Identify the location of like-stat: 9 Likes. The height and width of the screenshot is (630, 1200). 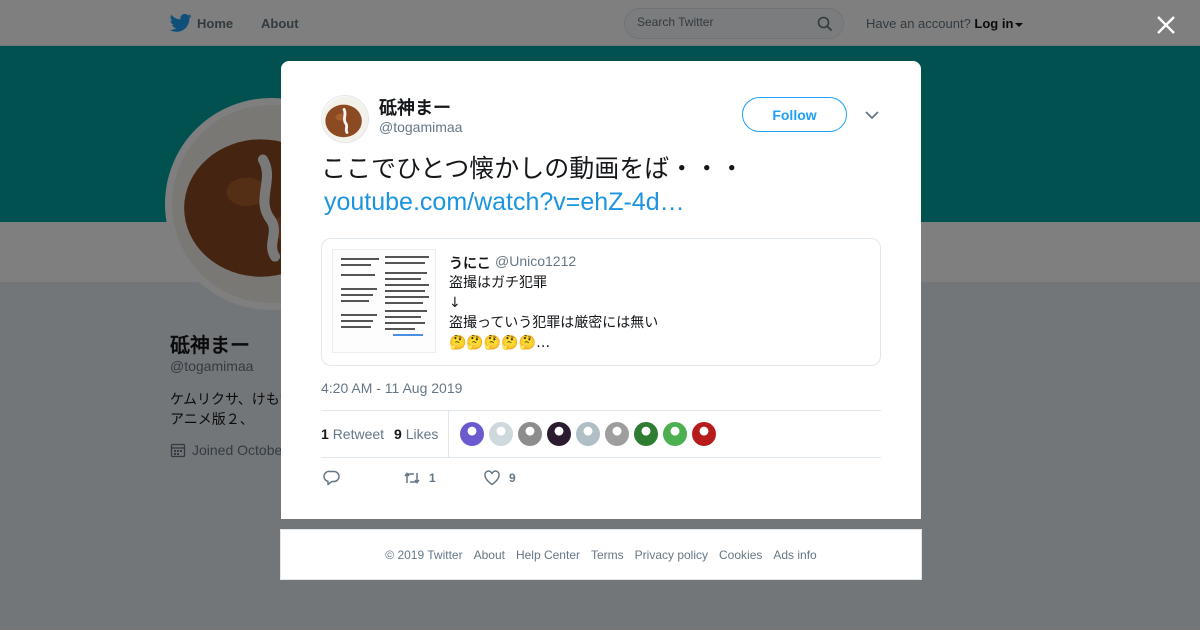
(416, 434).